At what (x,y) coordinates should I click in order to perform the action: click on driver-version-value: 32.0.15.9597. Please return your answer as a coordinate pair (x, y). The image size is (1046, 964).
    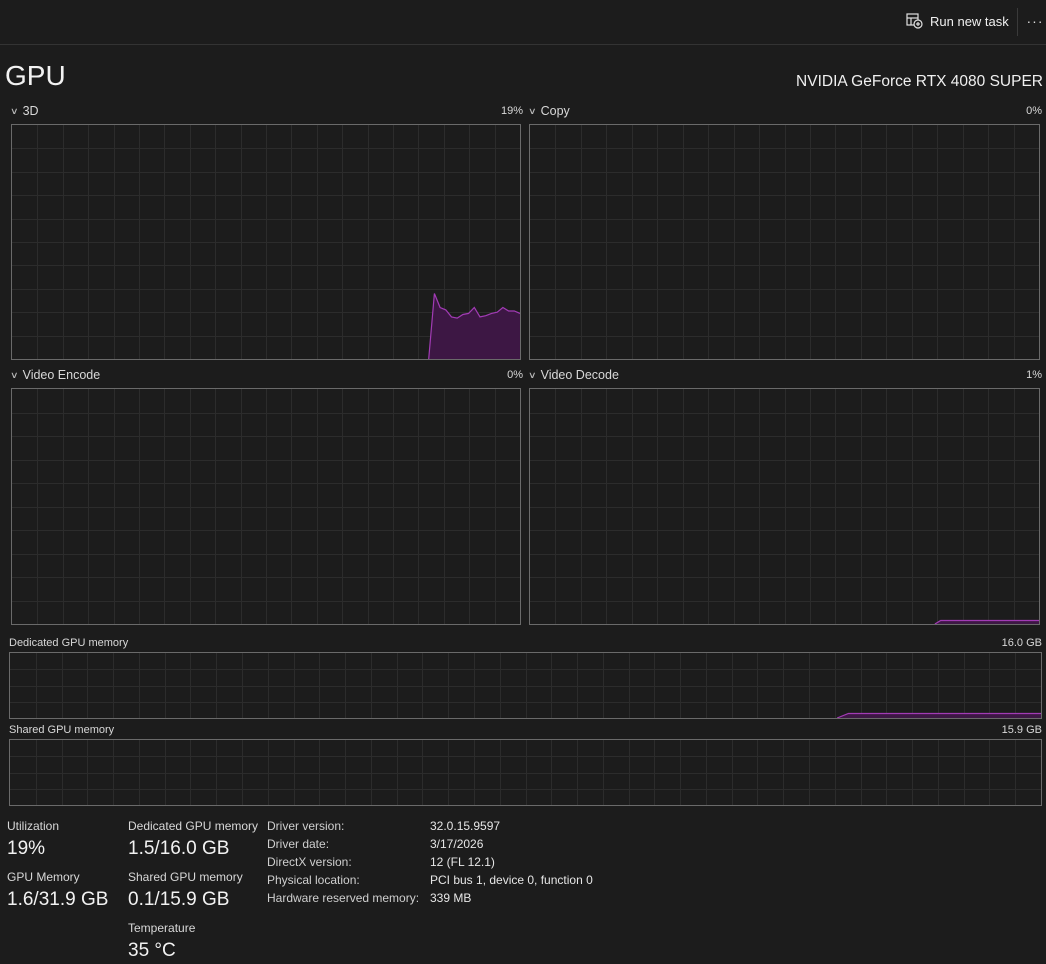
    Looking at the image, I should click on (465, 826).